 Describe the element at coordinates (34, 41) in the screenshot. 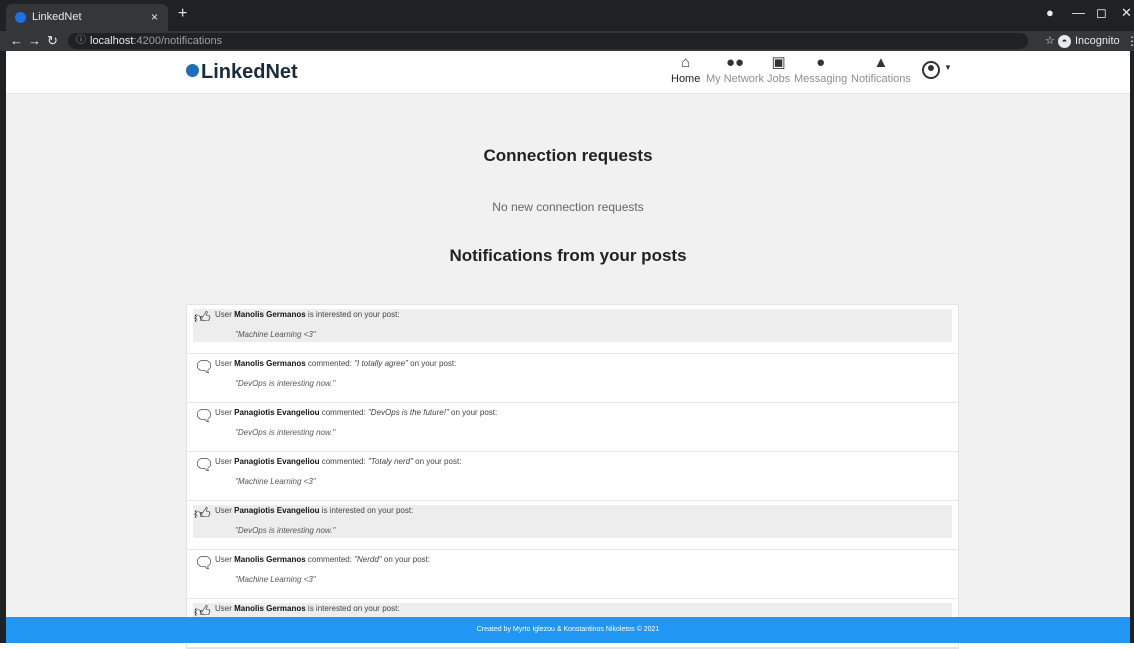

I see `forward-arrow-icon: →` at that location.